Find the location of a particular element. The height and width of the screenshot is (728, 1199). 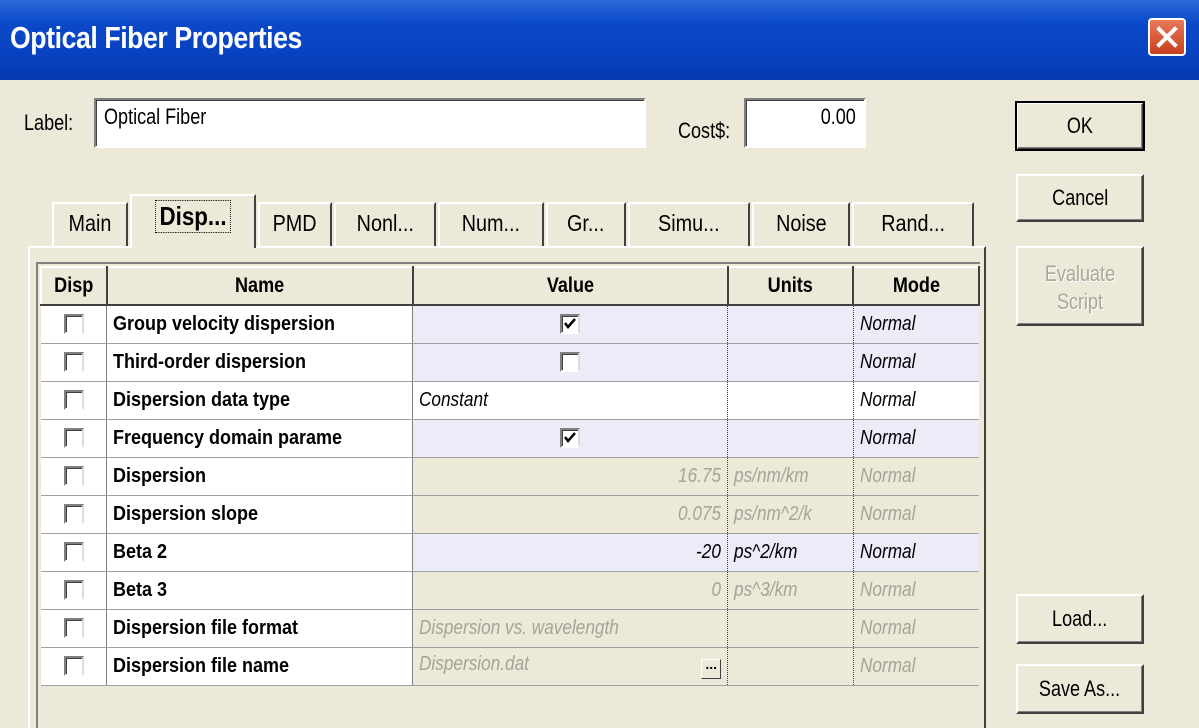

property-name-cell: Dispersion file format is located at coordinates (259, 628).